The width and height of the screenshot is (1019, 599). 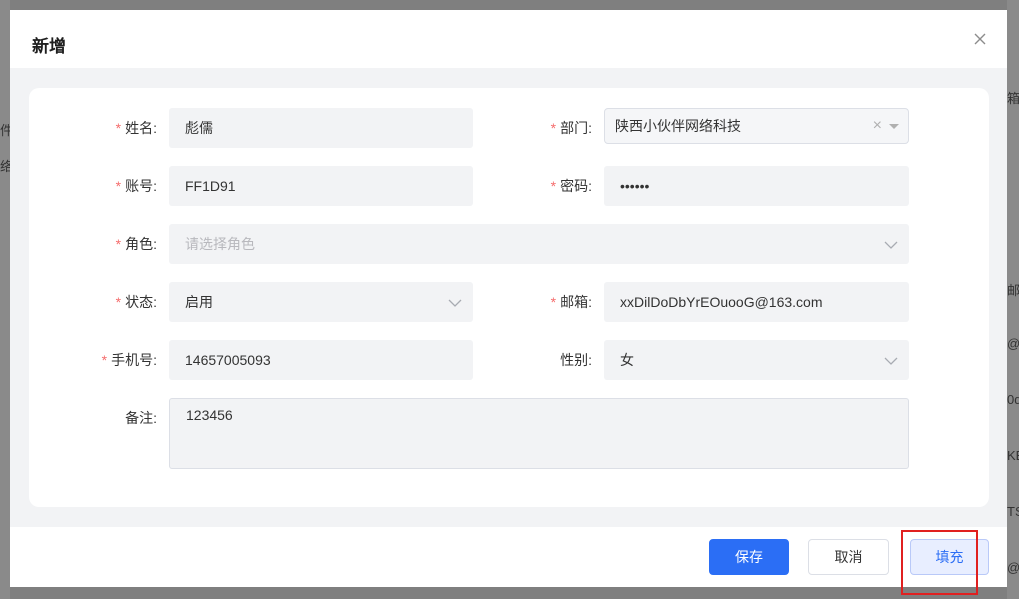 What do you see at coordinates (1013, 455) in the screenshot?
I see `background-text: KE` at bounding box center [1013, 455].